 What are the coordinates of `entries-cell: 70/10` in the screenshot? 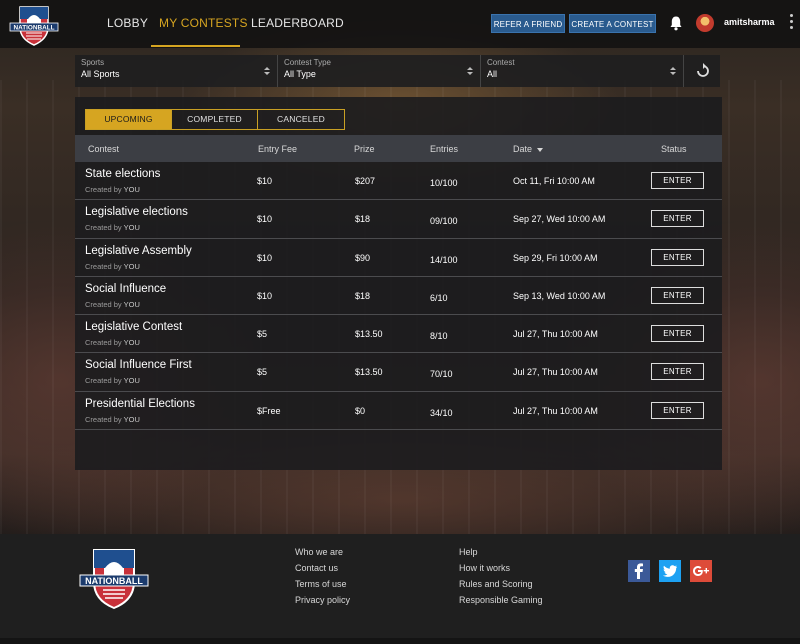 It's located at (441, 374).